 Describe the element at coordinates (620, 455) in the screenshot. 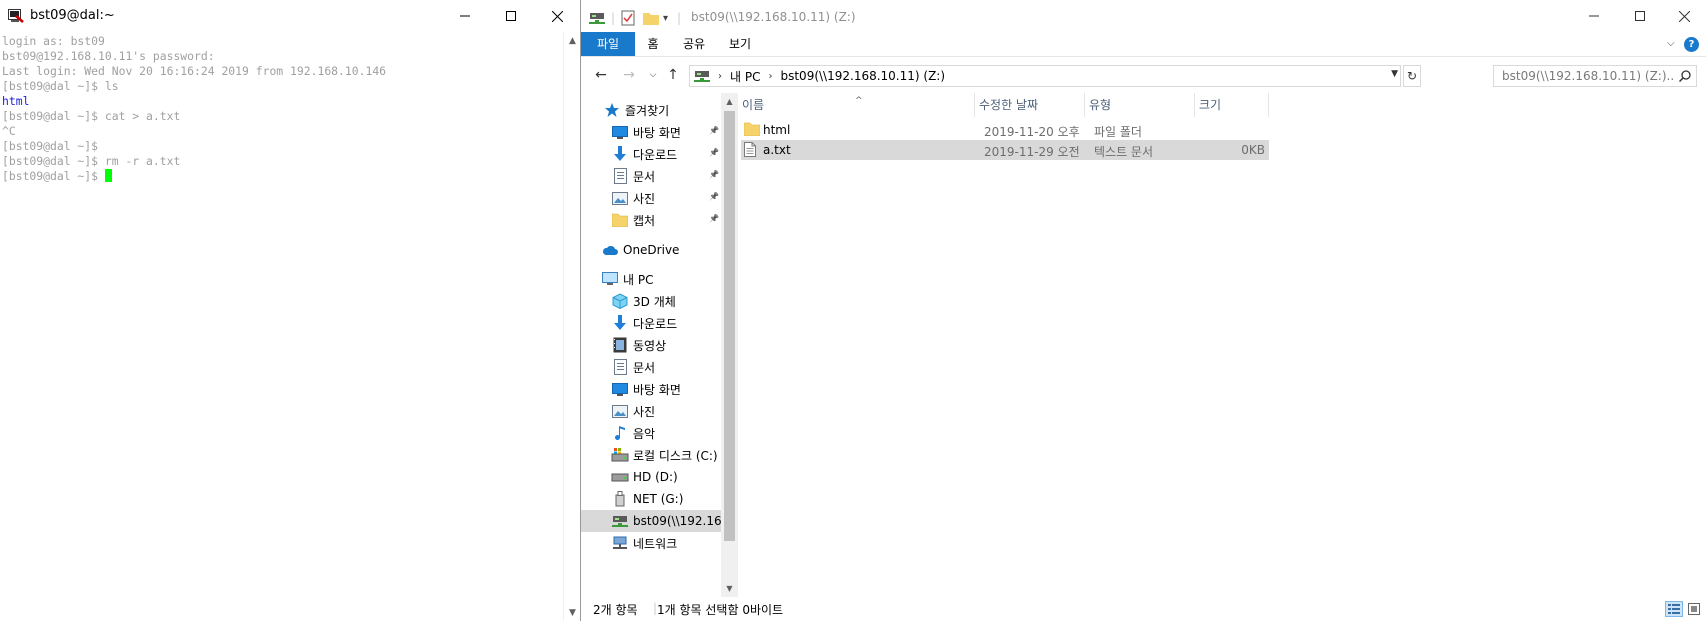

I see `local-disk-icon` at that location.